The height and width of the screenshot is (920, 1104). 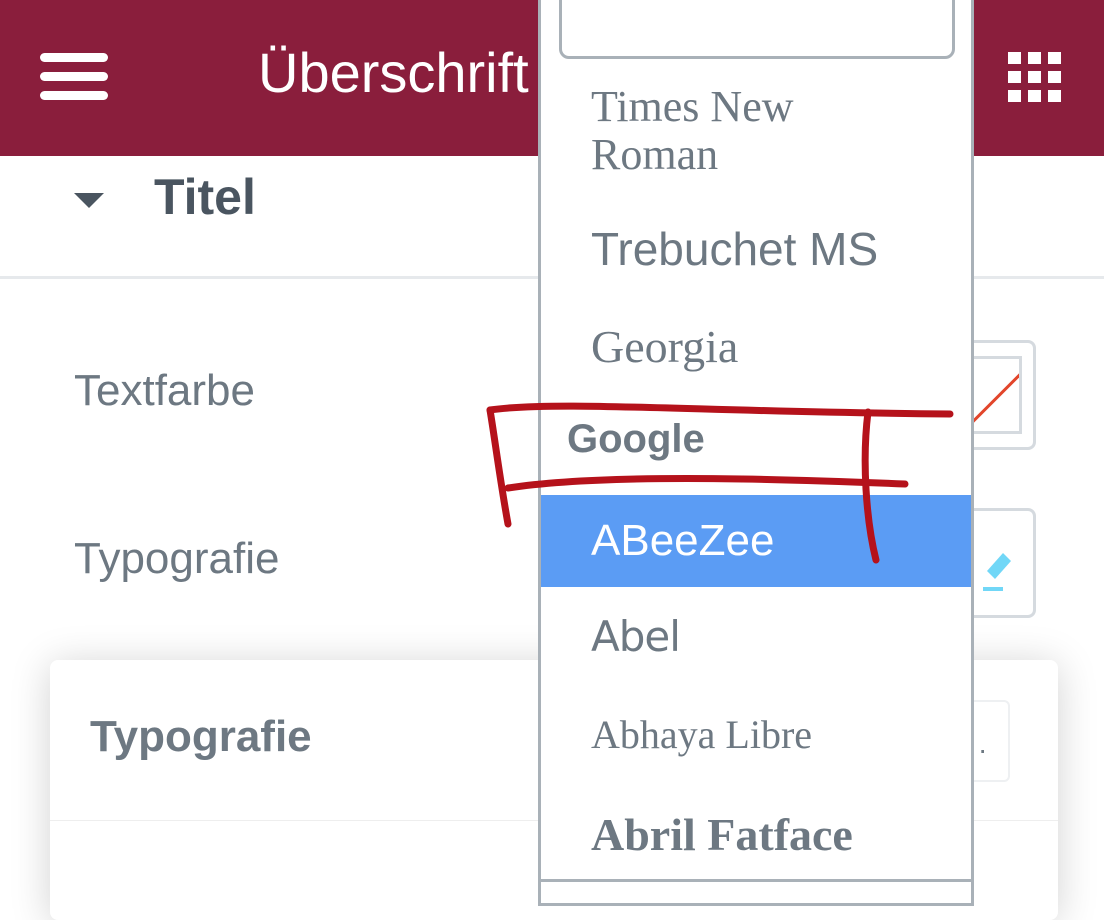 What do you see at coordinates (757, 29) in the screenshot?
I see `font-search-input` at bounding box center [757, 29].